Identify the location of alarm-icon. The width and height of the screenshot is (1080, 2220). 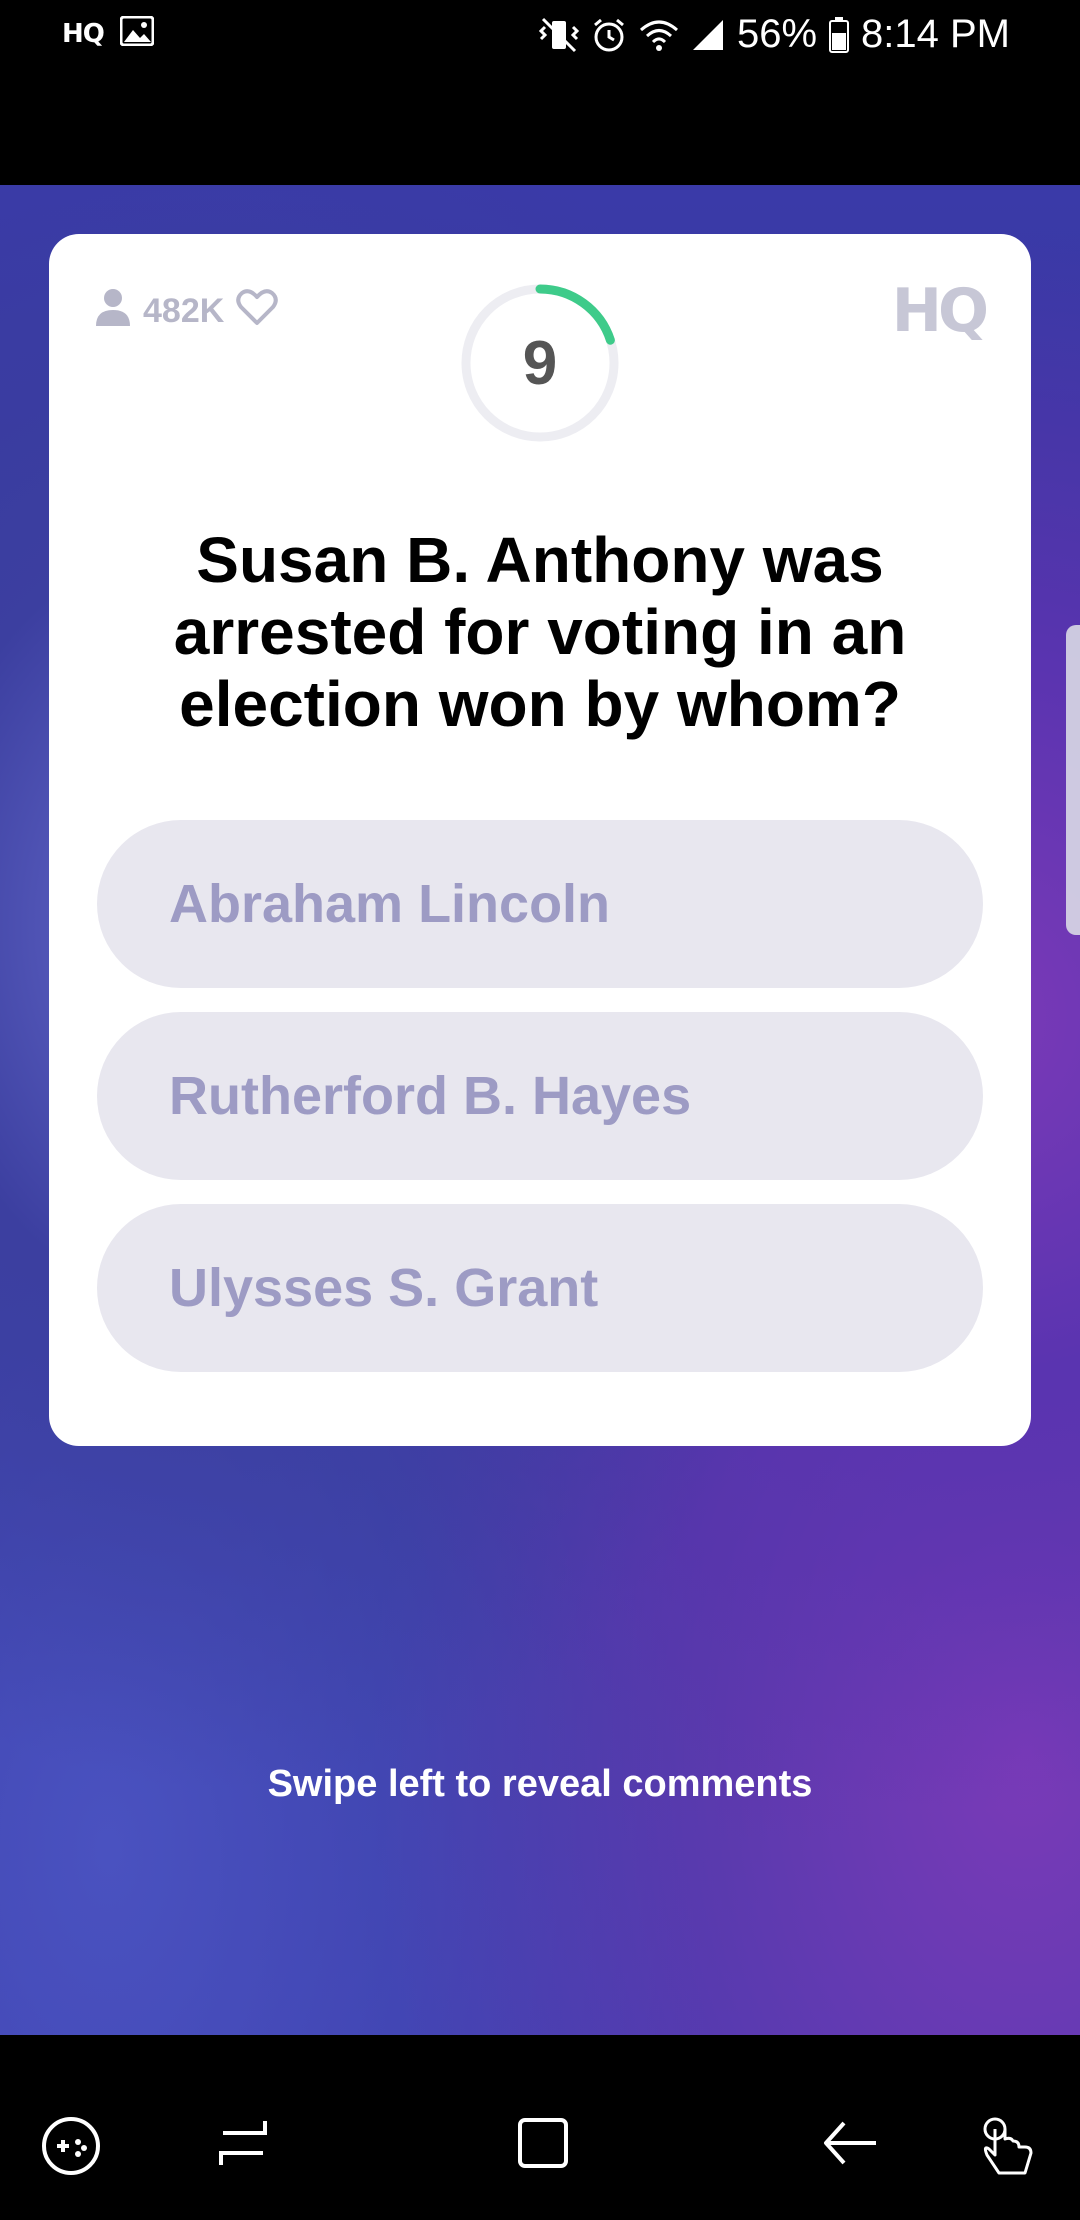
(609, 35).